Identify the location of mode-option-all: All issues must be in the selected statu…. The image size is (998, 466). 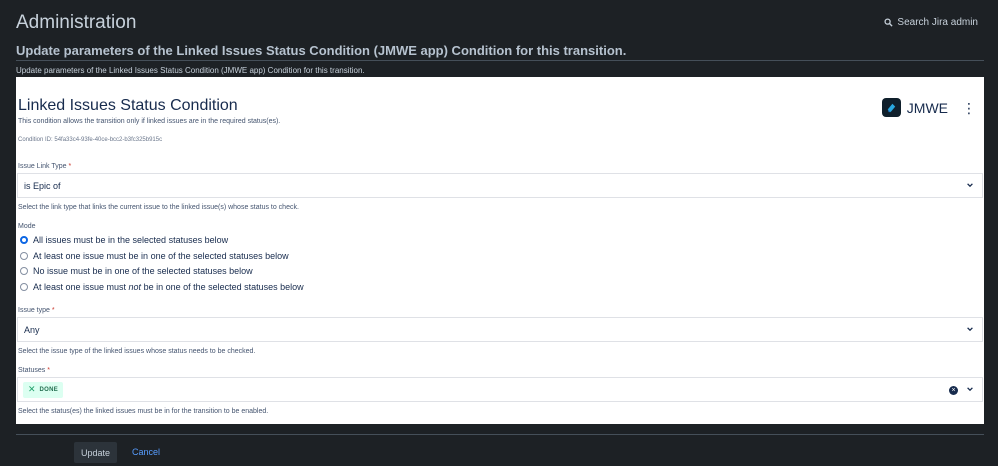
(124, 240).